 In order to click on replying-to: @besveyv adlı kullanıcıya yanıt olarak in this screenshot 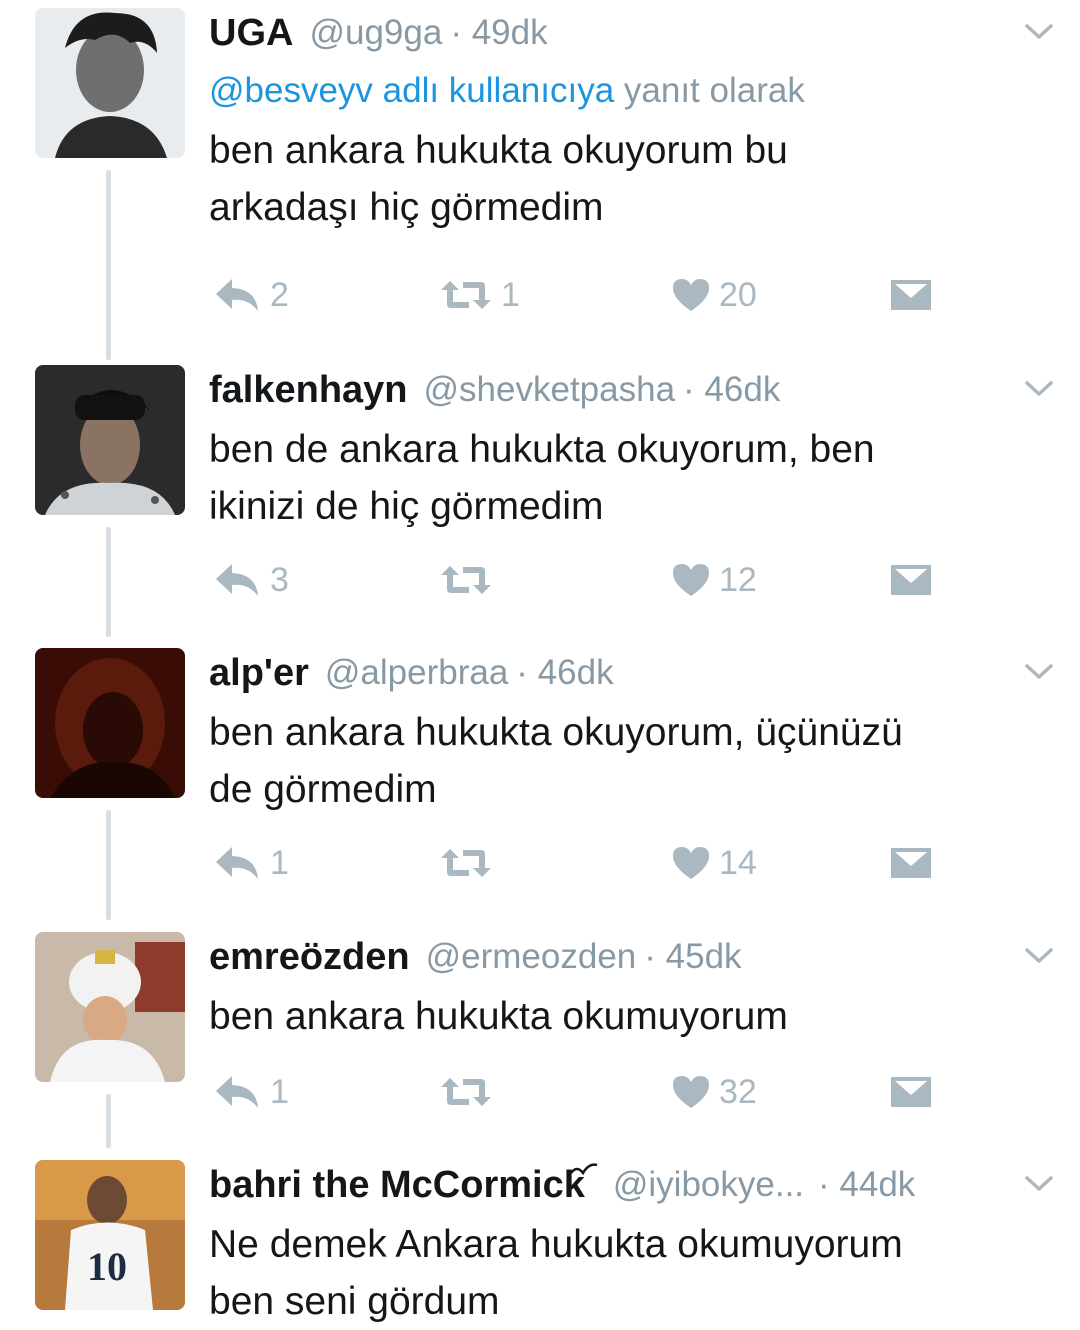, I will do `click(624, 91)`.